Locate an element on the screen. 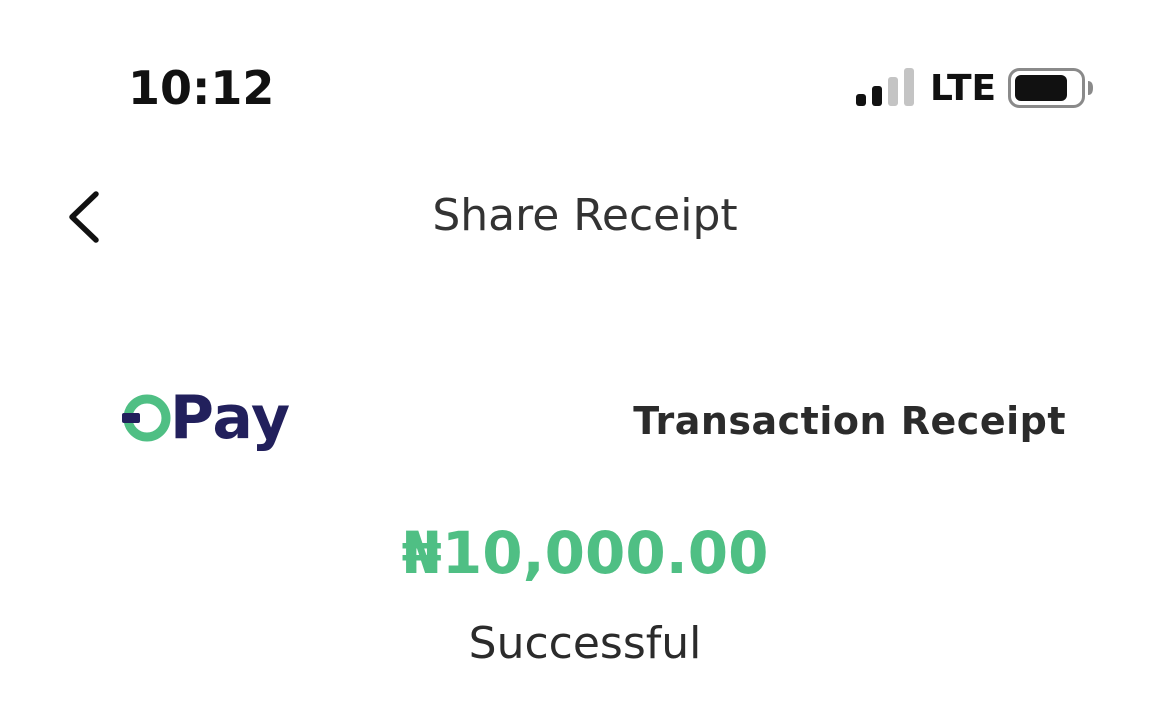  battery-icon is located at coordinates (1050, 88).